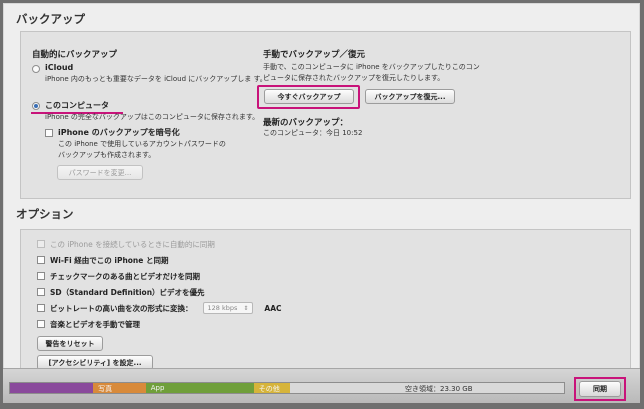  I want to click on format-label: AAC, so click(273, 308).